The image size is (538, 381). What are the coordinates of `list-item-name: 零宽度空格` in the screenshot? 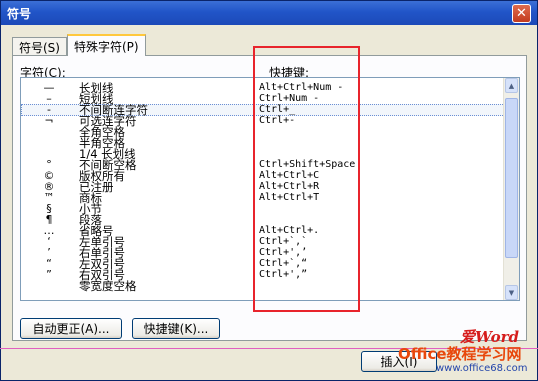 It's located at (108, 286).